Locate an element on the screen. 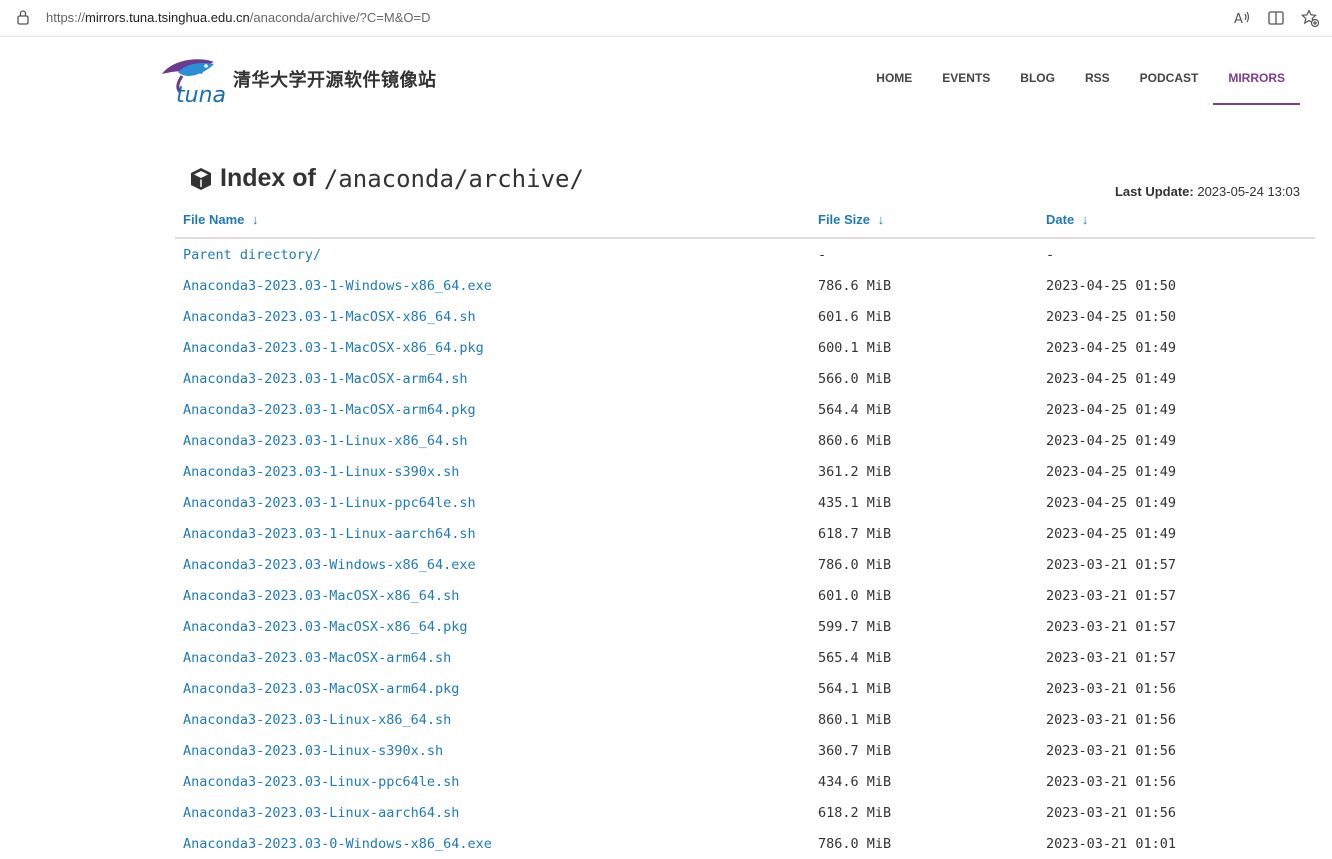 This screenshot has height=859, width=1332. file-size-cell: 360.7 MiB is located at coordinates (855, 750).